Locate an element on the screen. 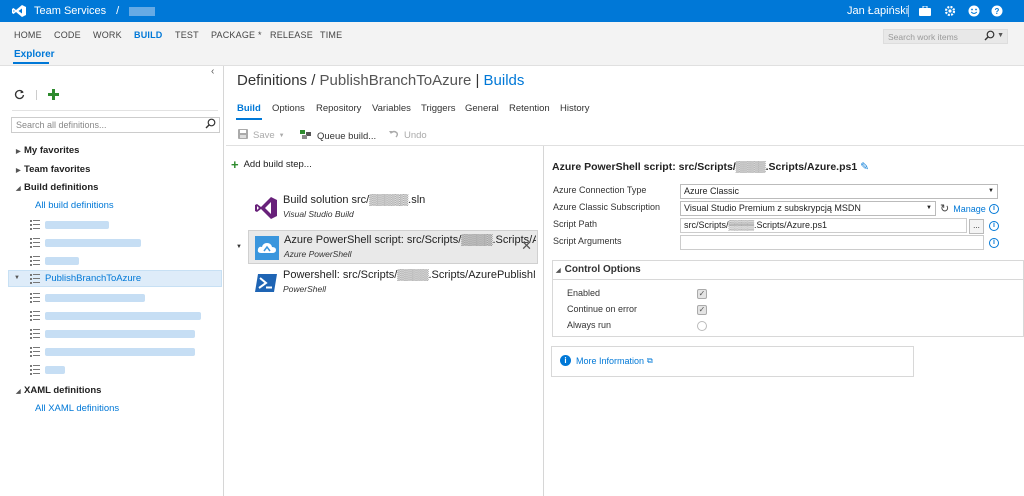  nav-work: WORK is located at coordinates (107, 35).